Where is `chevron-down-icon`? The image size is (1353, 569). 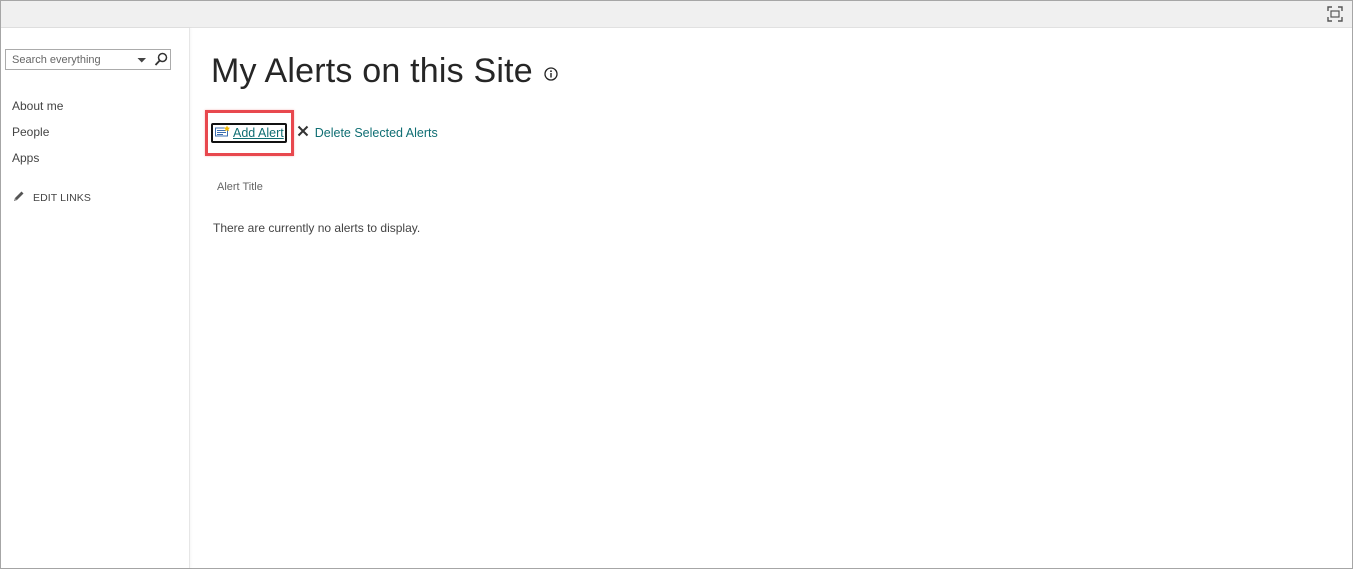 chevron-down-icon is located at coordinates (142, 59).